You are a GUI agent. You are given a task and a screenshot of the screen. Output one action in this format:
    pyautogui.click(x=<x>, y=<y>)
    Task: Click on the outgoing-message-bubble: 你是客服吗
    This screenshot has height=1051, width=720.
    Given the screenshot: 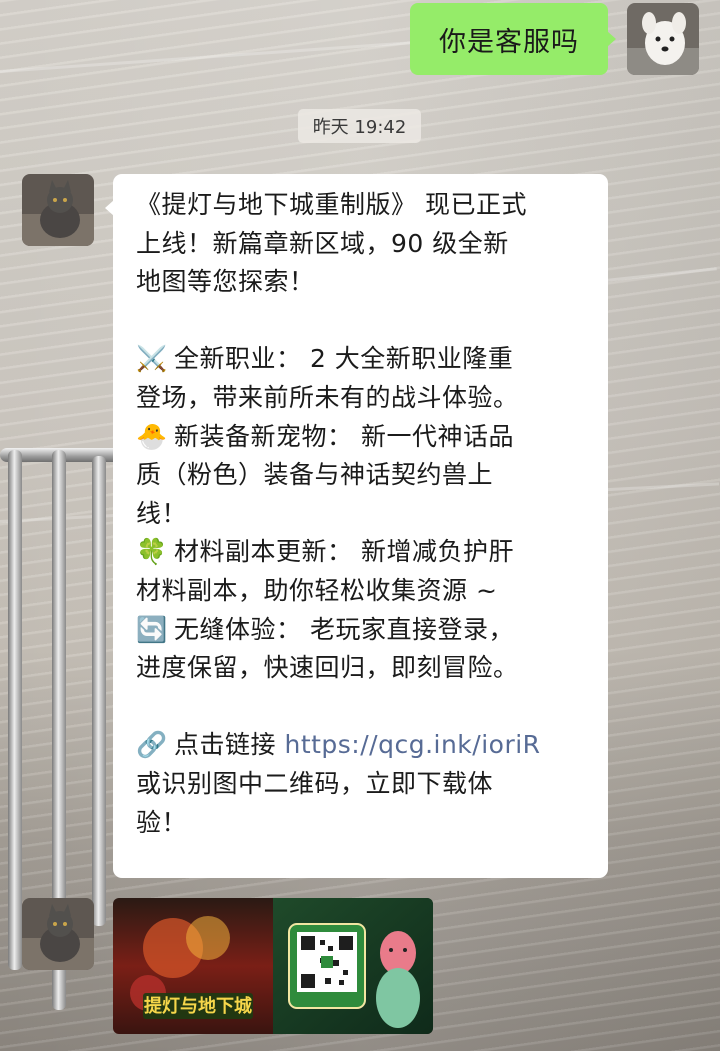 What is the action you would take?
    pyautogui.click(x=513, y=39)
    